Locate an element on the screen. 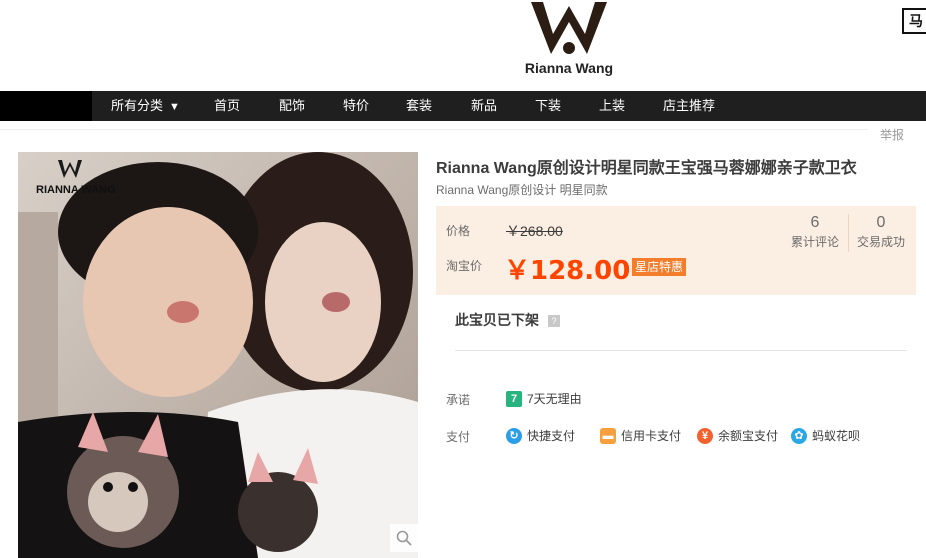 Image resolution: width=926 pixels, height=558 pixels. store-logo: Rianna Wang is located at coordinates (569, 41).